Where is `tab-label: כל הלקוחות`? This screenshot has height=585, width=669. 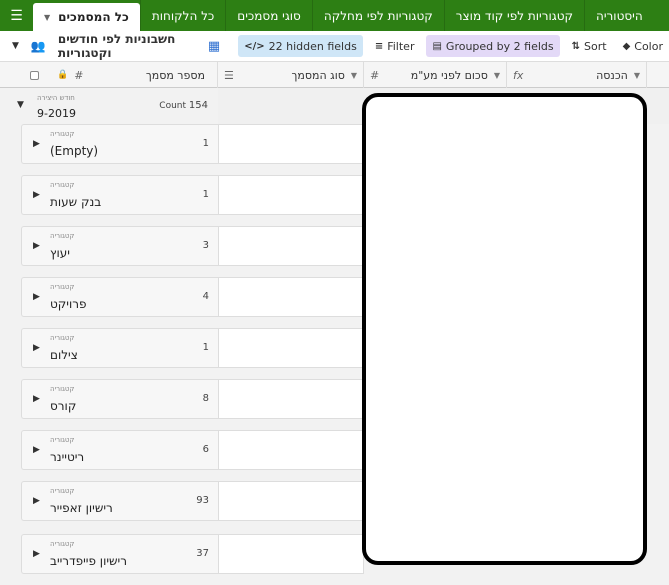 tab-label: כל הלקוחות is located at coordinates (183, 15).